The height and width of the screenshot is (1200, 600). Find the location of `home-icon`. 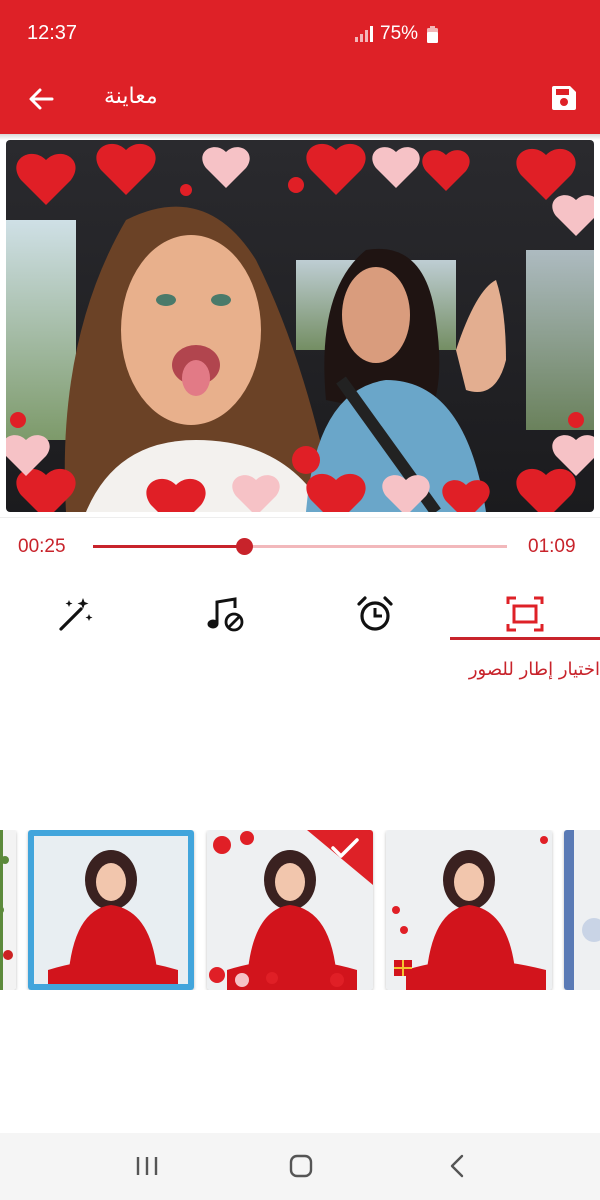

home-icon is located at coordinates (301, 1166).